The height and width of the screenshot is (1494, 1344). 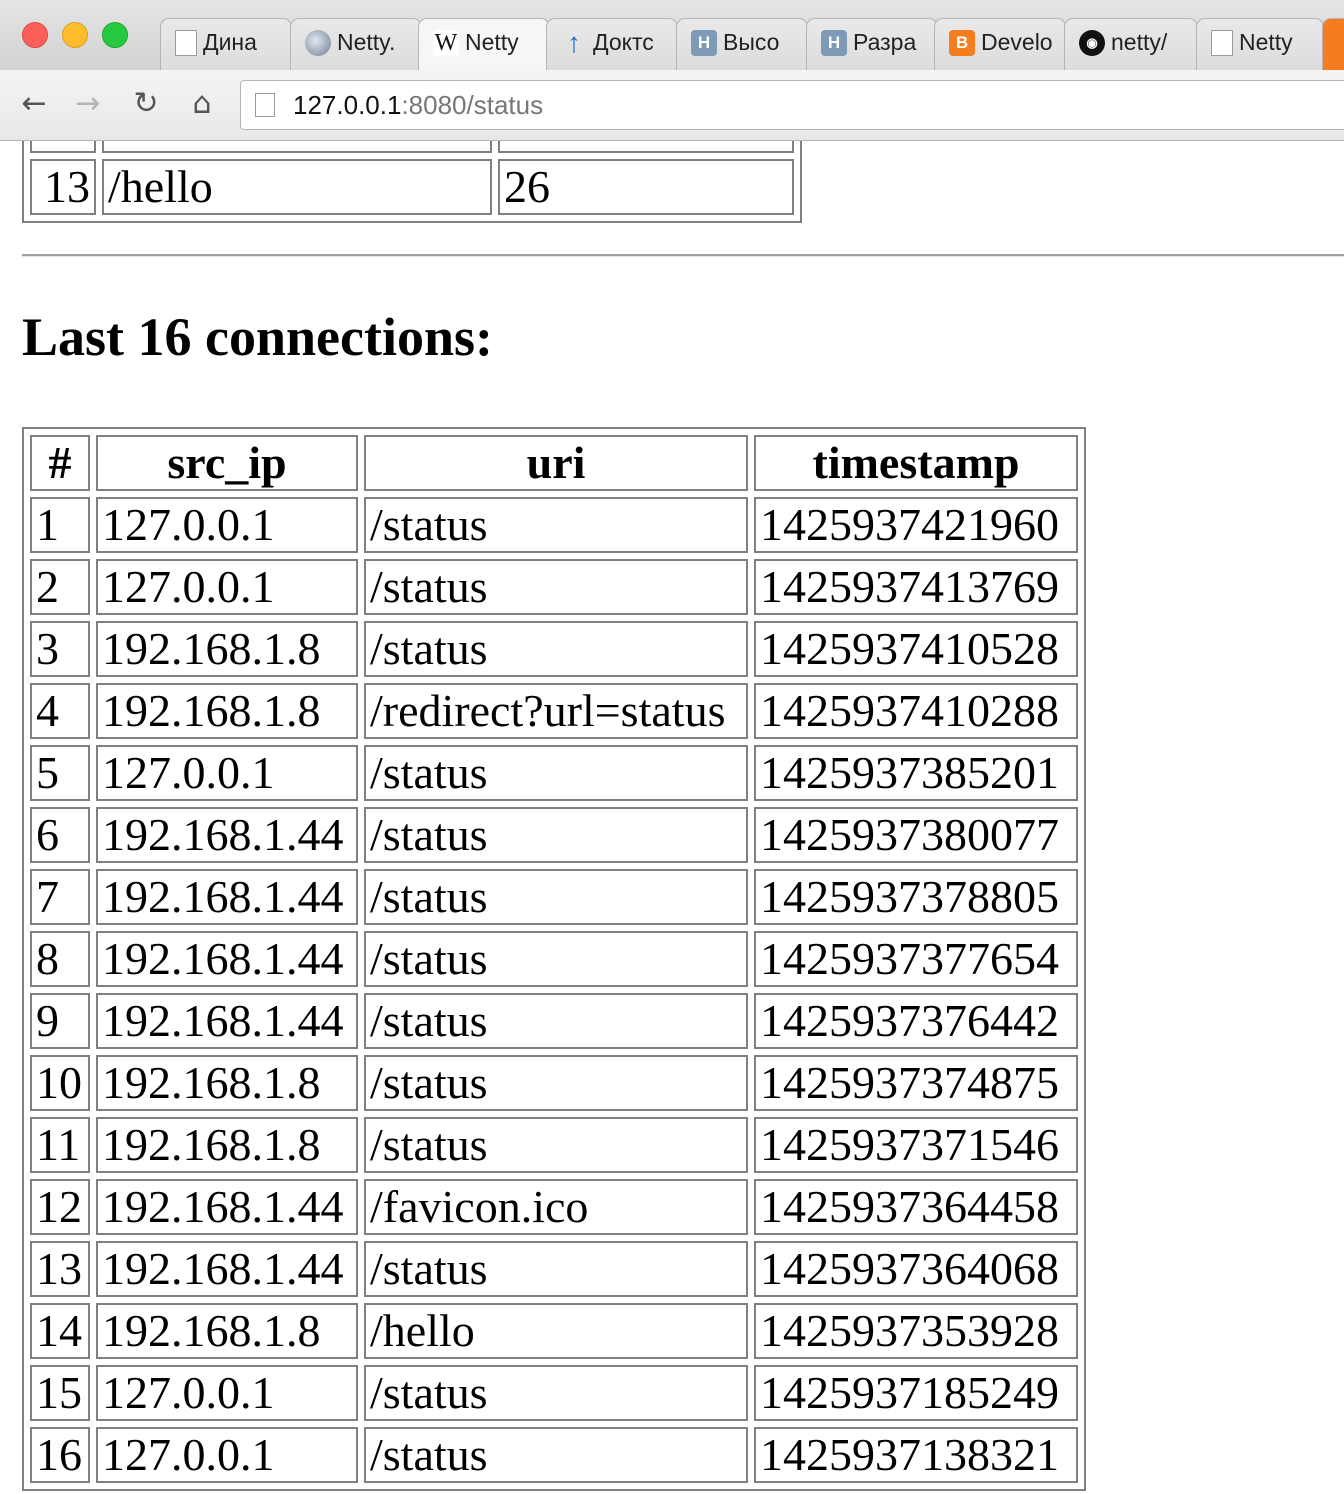 I want to click on header-timestamp: timestamp, so click(x=916, y=463).